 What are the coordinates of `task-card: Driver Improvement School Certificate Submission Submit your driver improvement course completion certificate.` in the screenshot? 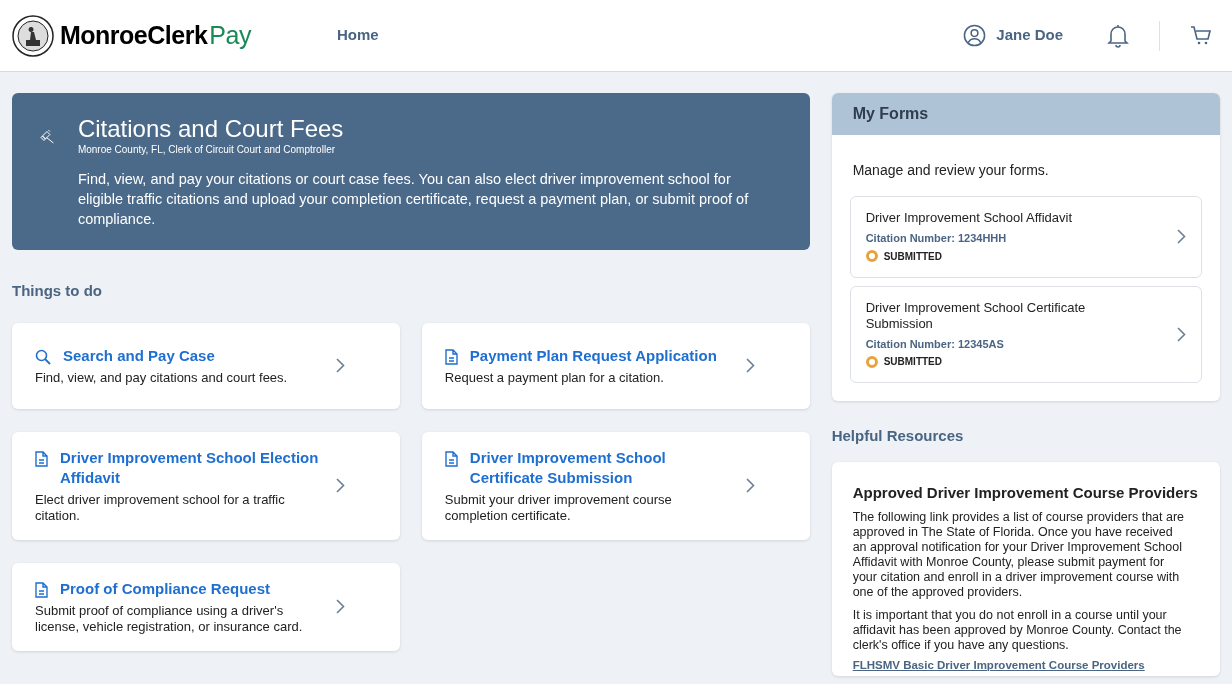 It's located at (615, 485).